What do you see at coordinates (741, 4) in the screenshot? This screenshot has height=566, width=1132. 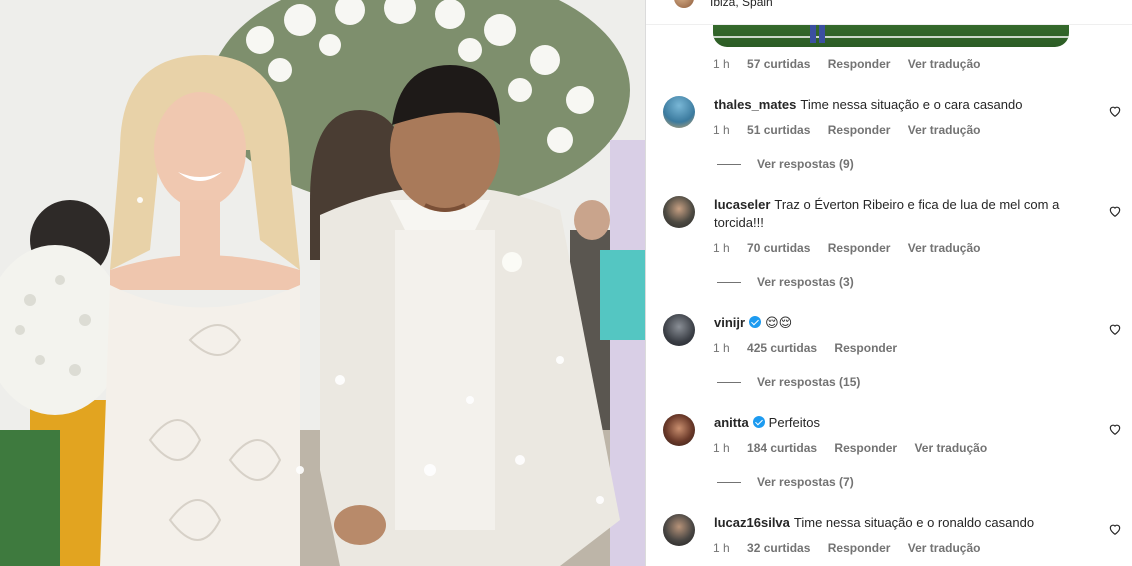 I see `post-location: Ibiza, Spain` at bounding box center [741, 4].